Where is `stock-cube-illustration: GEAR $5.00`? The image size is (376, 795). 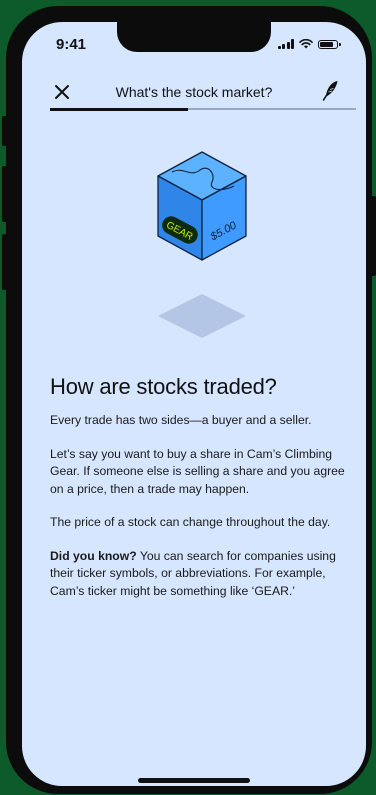
stock-cube-illustration: GEAR $5.00 is located at coordinates (202, 244).